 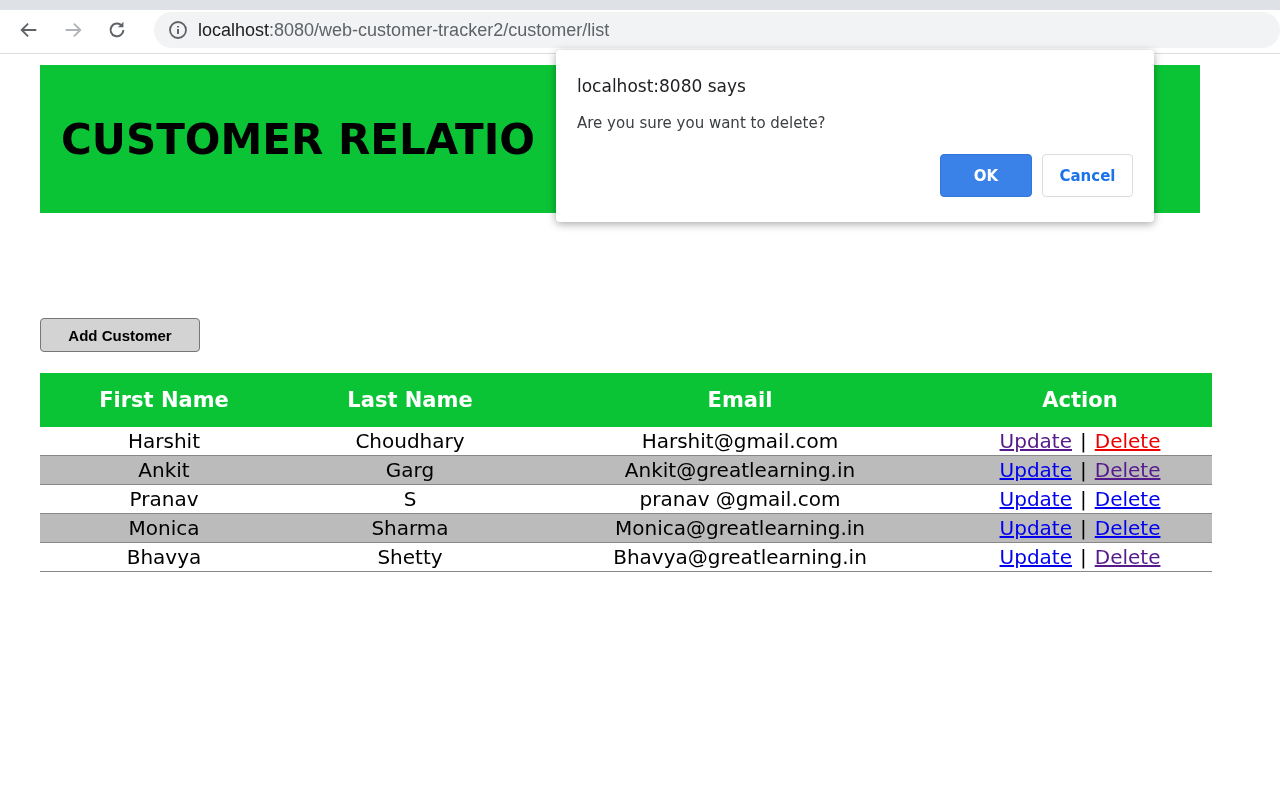 I want to click on table-cell: Sharma, so click(x=410, y=527).